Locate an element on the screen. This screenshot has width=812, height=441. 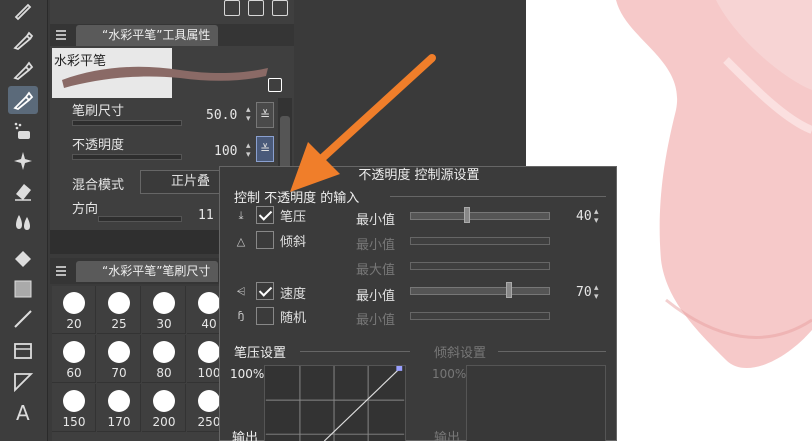
size-cell: 80 is located at coordinates (164, 359).